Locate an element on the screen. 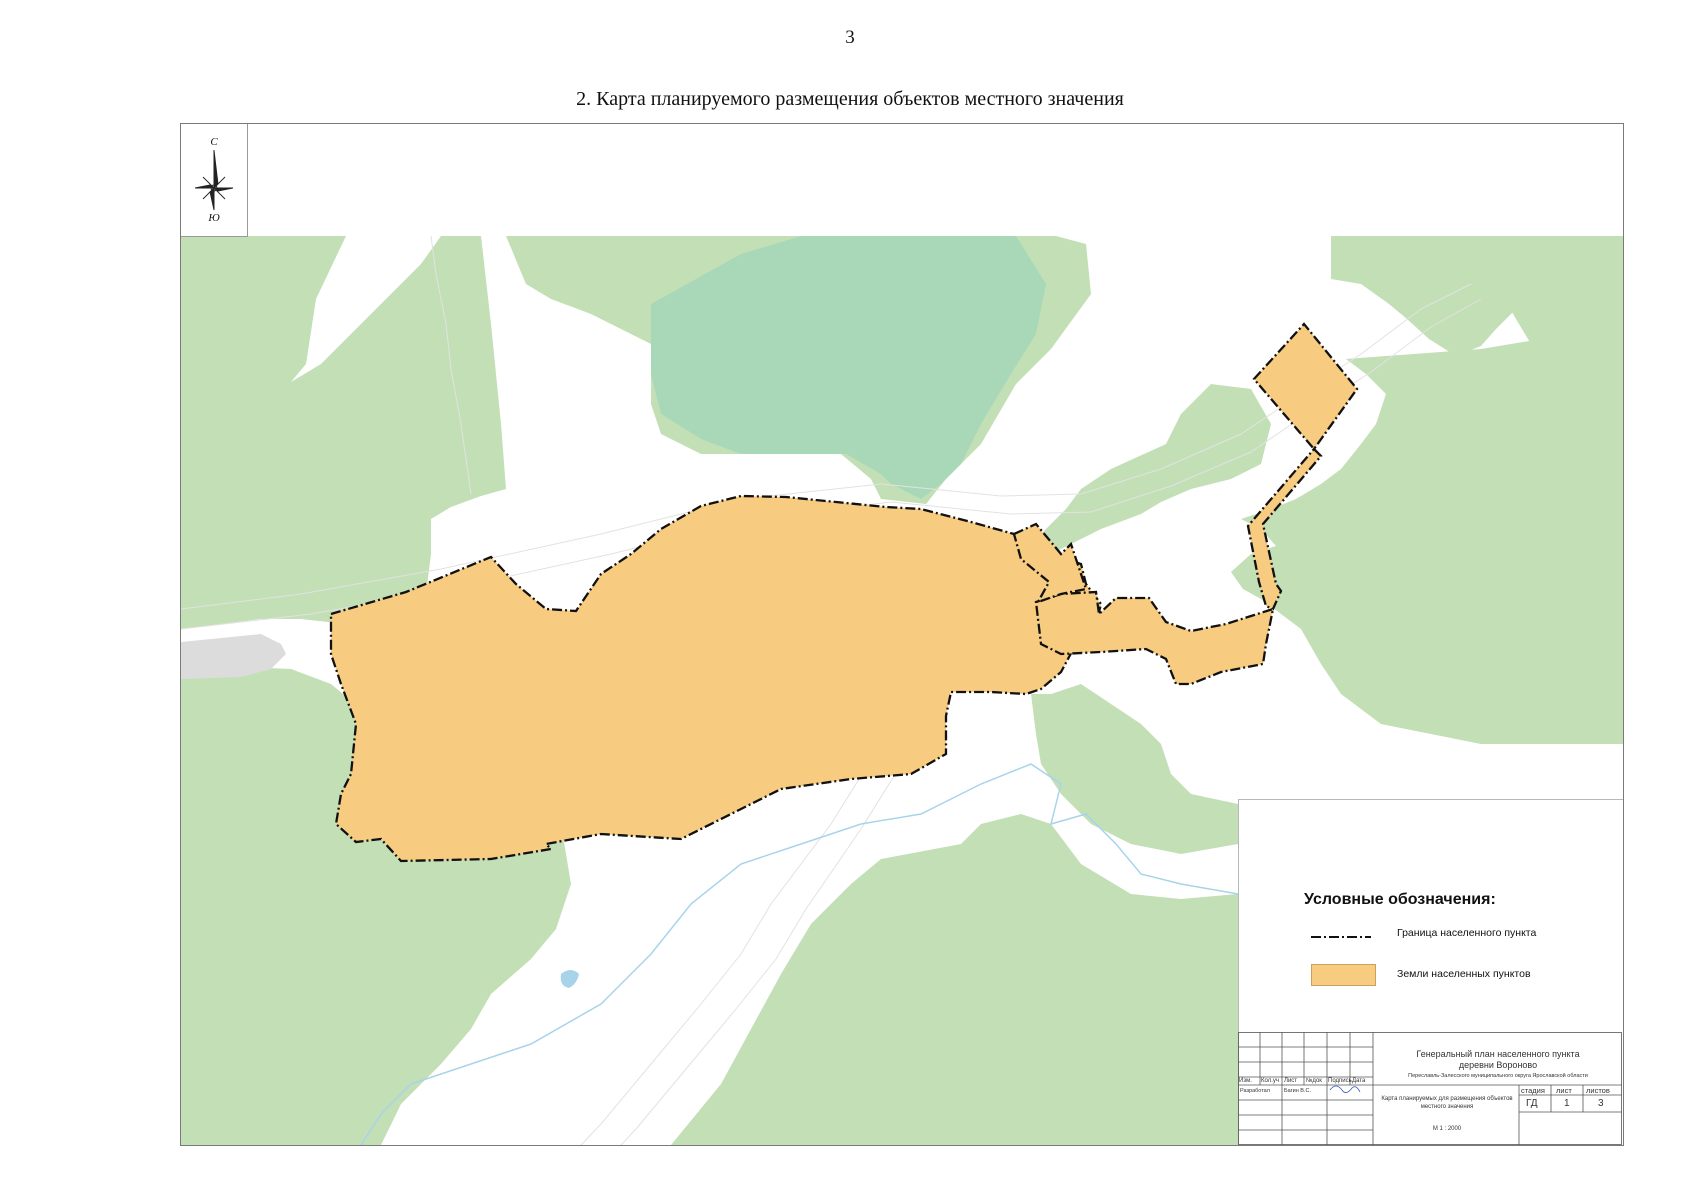  legend-item-settlement-label: Земли населенных пунктов is located at coordinates (1464, 974).